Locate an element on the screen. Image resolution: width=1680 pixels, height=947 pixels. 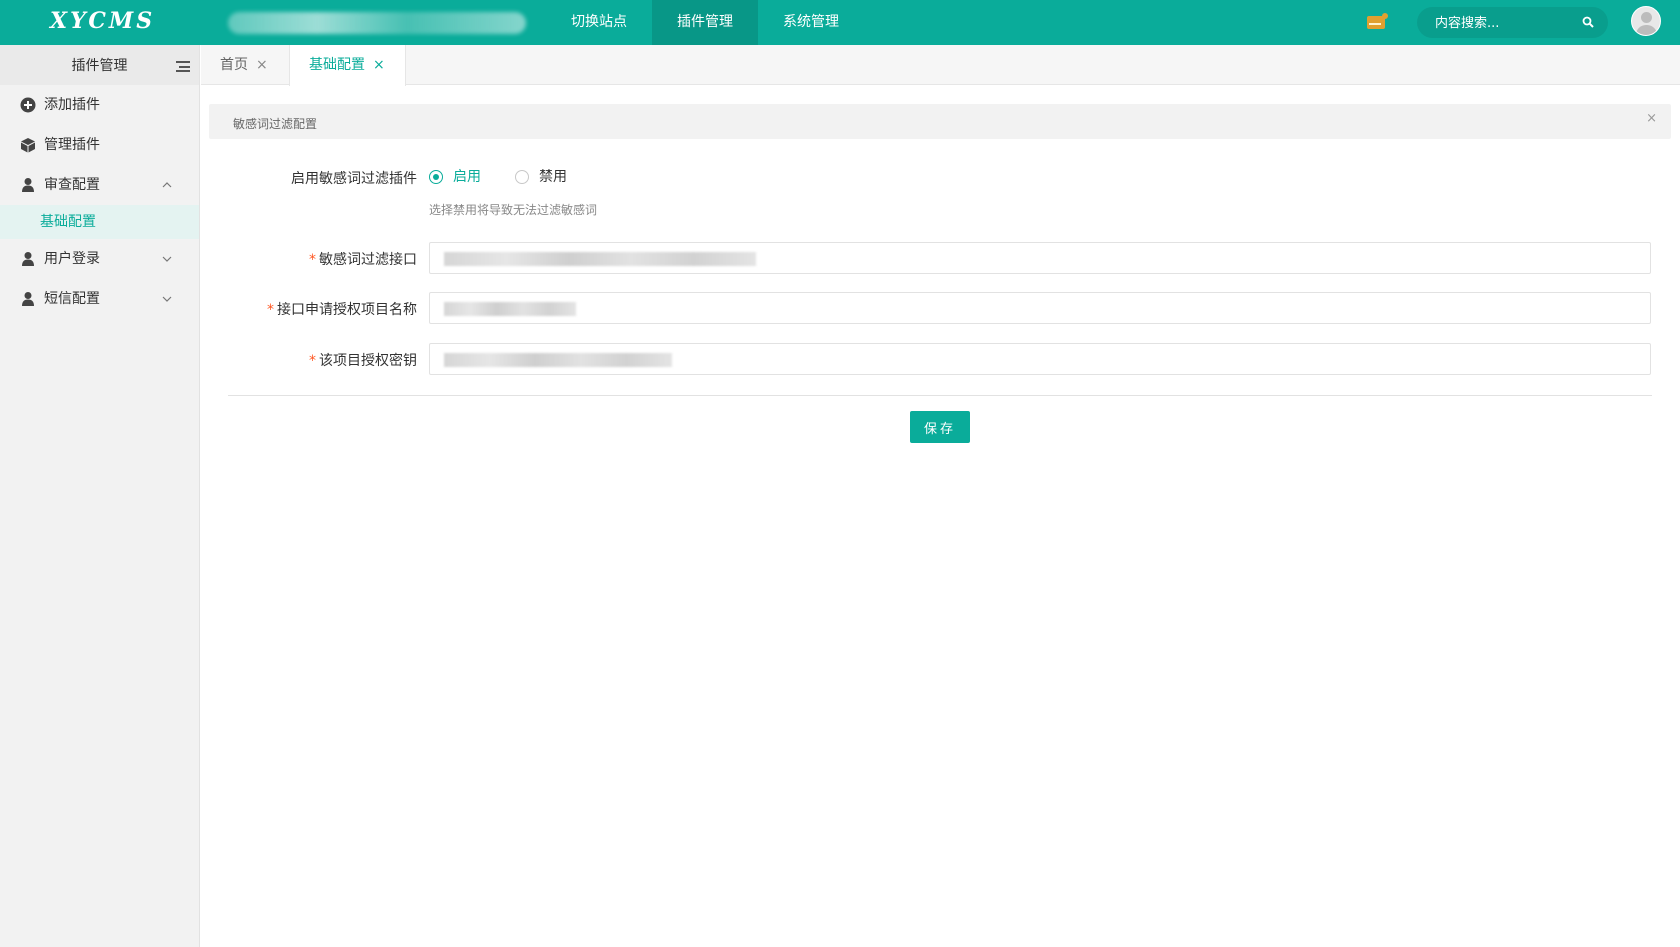
sidebar-header: 插件管理 is located at coordinates (99, 65).